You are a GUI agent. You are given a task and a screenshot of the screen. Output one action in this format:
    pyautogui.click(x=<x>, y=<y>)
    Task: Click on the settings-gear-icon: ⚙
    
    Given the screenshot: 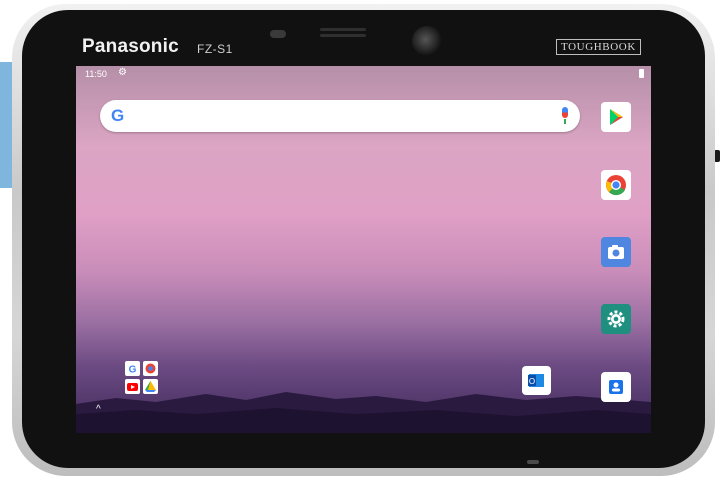 What is the action you would take?
    pyautogui.click(x=122, y=72)
    